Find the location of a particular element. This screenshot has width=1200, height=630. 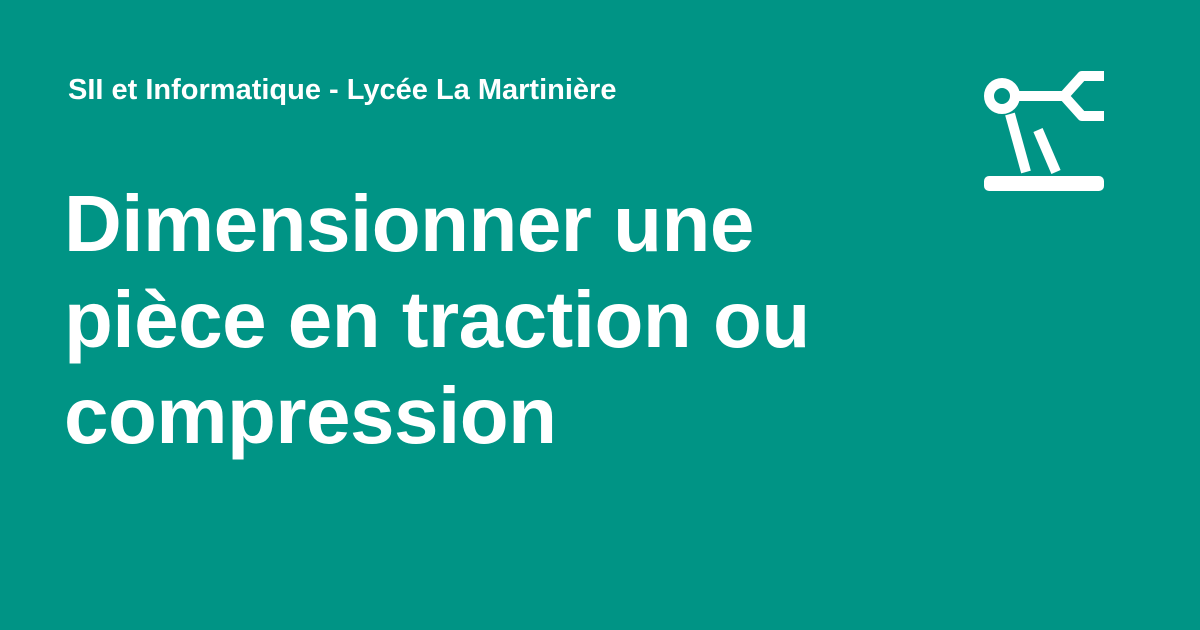

page-title-line-3: compression is located at coordinates (310, 415).